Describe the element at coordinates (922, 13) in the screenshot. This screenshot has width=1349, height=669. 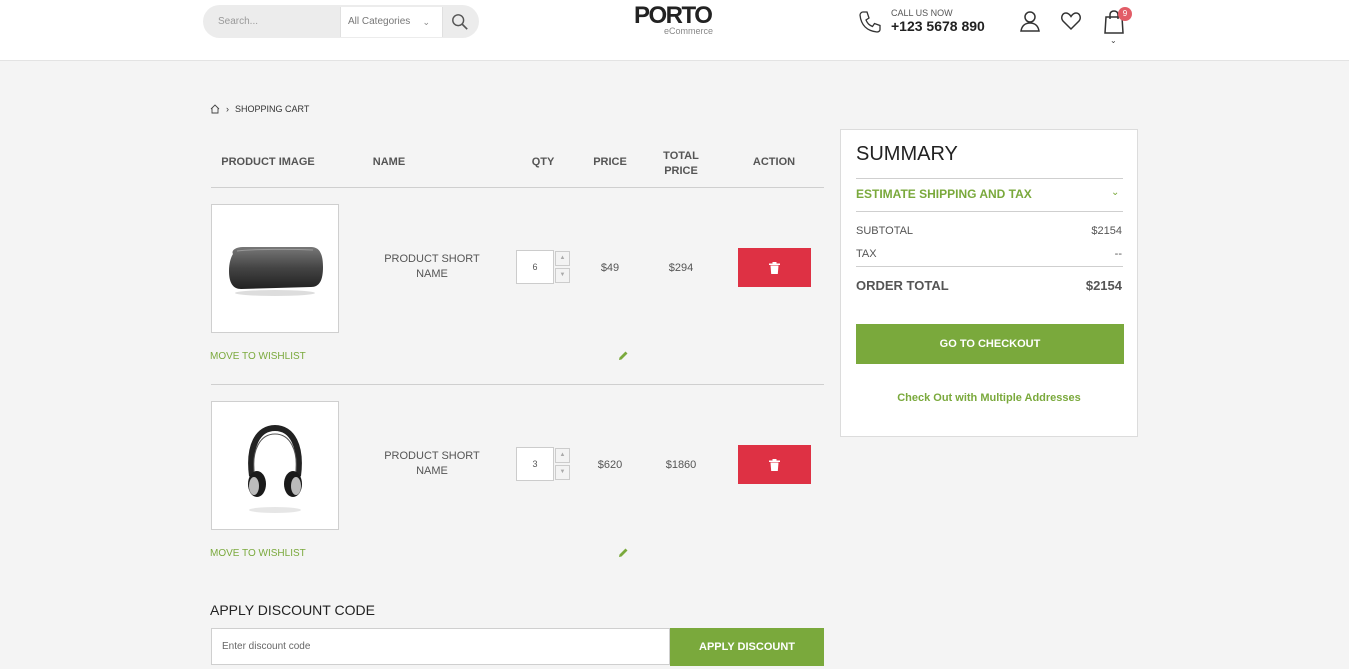
I see `call-label: CALL US NOW` at that location.